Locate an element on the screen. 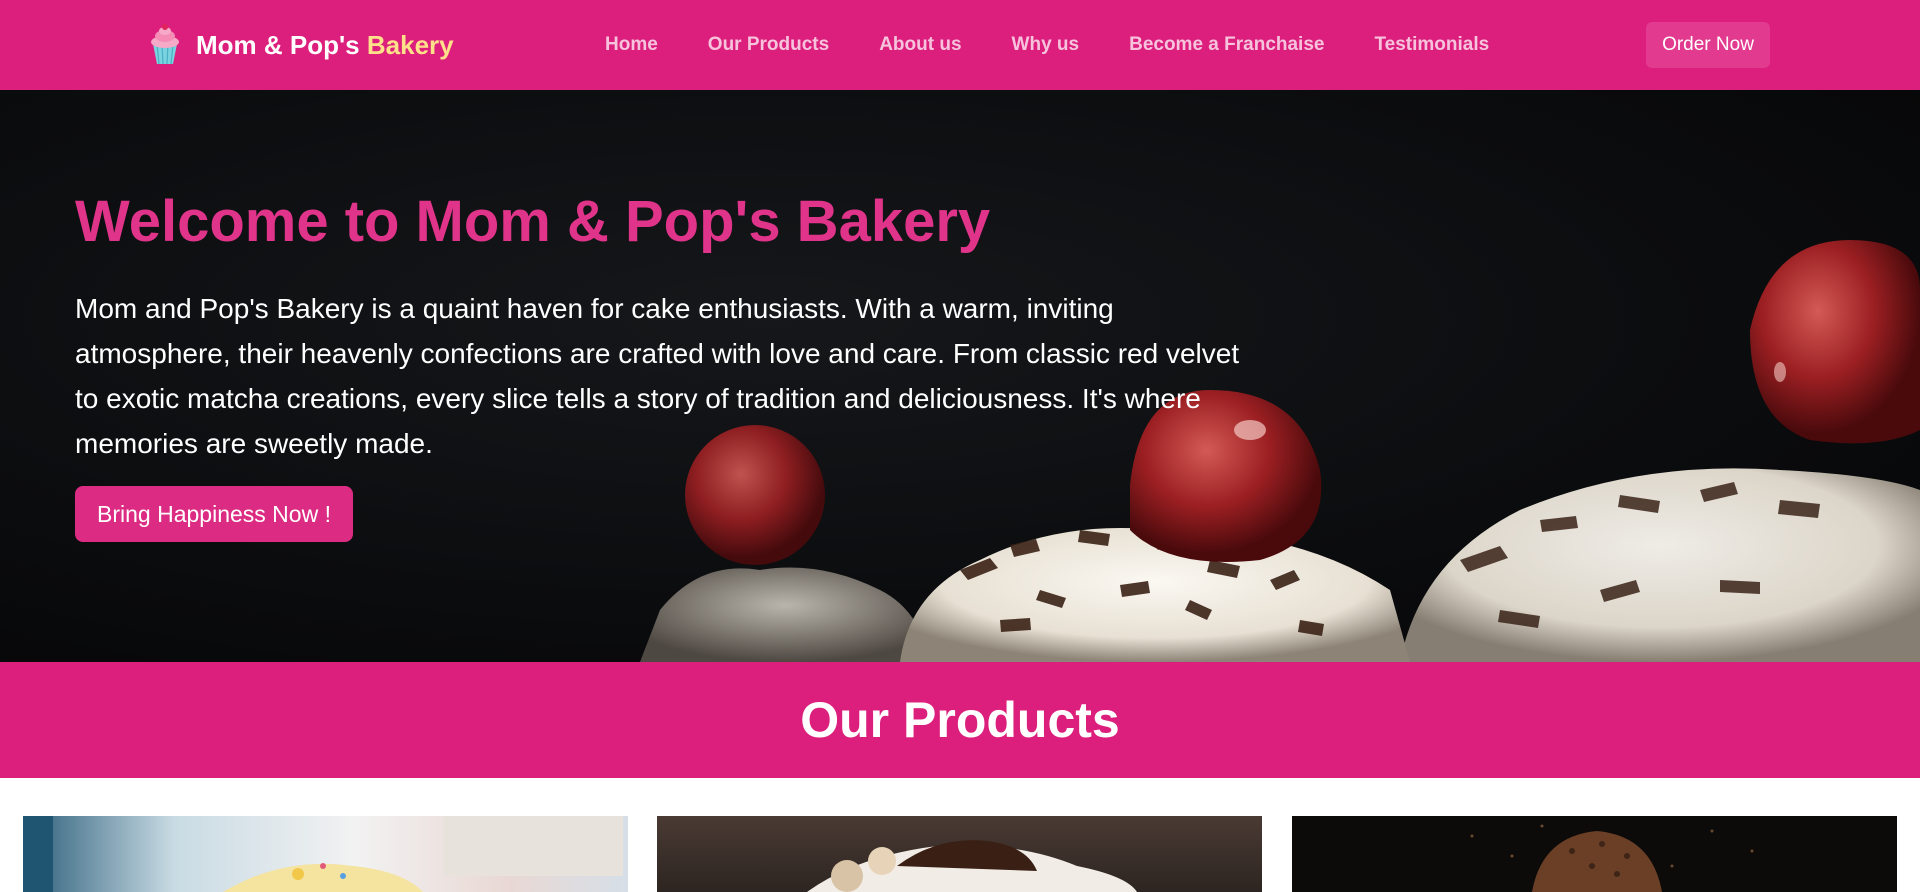 The height and width of the screenshot is (892, 1920). nav-why-us: Why us is located at coordinates (1046, 45).